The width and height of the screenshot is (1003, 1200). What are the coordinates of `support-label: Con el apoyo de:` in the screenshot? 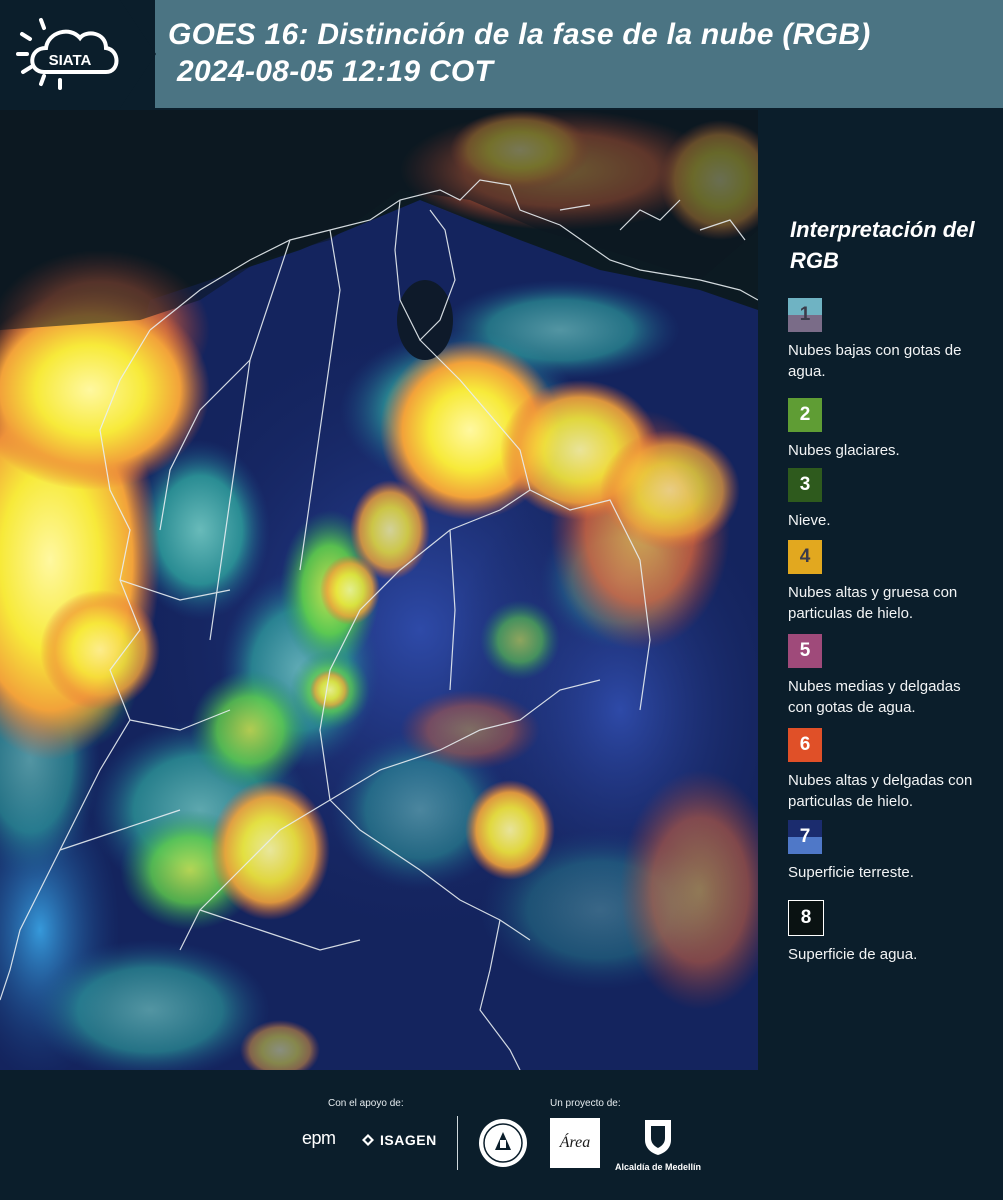 It's located at (366, 1103).